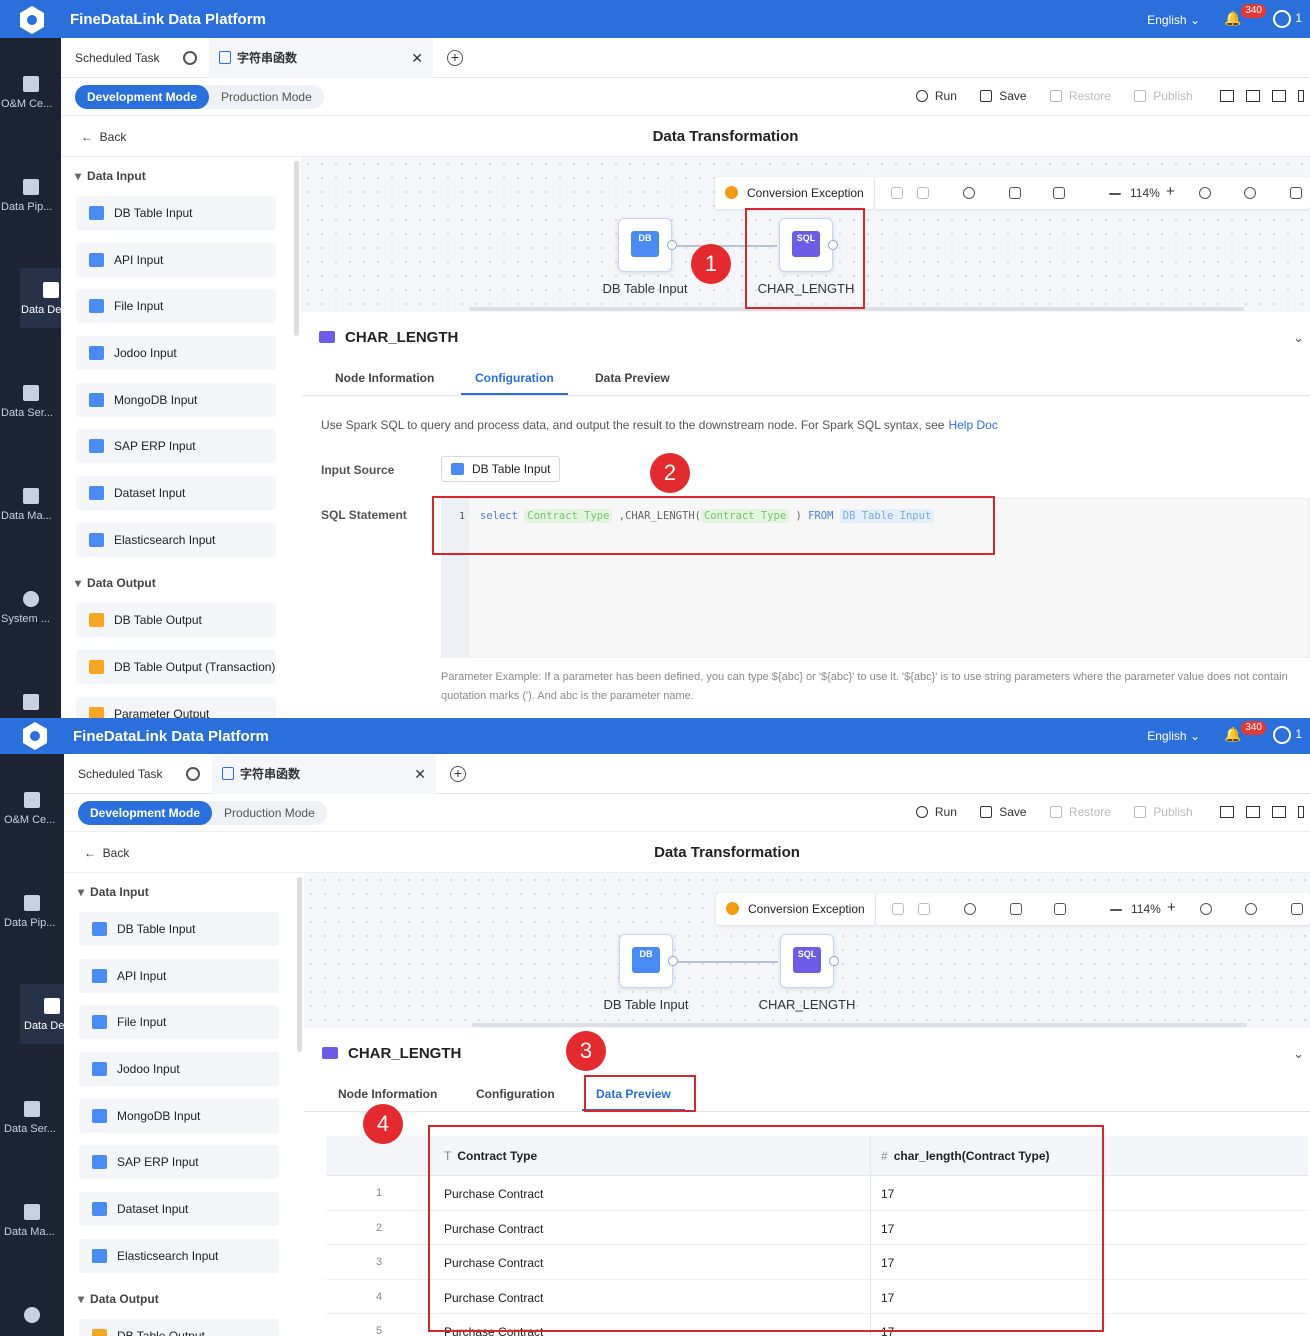  I want to click on restore-button: Restore, so click(1080, 812).